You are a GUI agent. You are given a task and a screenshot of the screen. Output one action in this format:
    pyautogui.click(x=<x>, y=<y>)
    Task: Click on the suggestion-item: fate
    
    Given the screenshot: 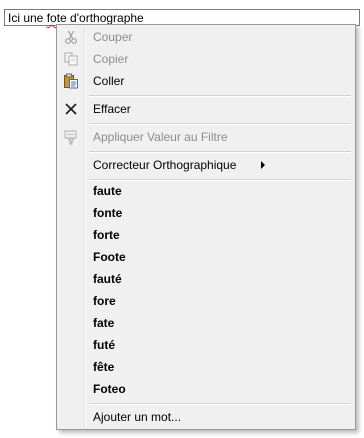 What is the action you would take?
    pyautogui.click(x=206, y=323)
    